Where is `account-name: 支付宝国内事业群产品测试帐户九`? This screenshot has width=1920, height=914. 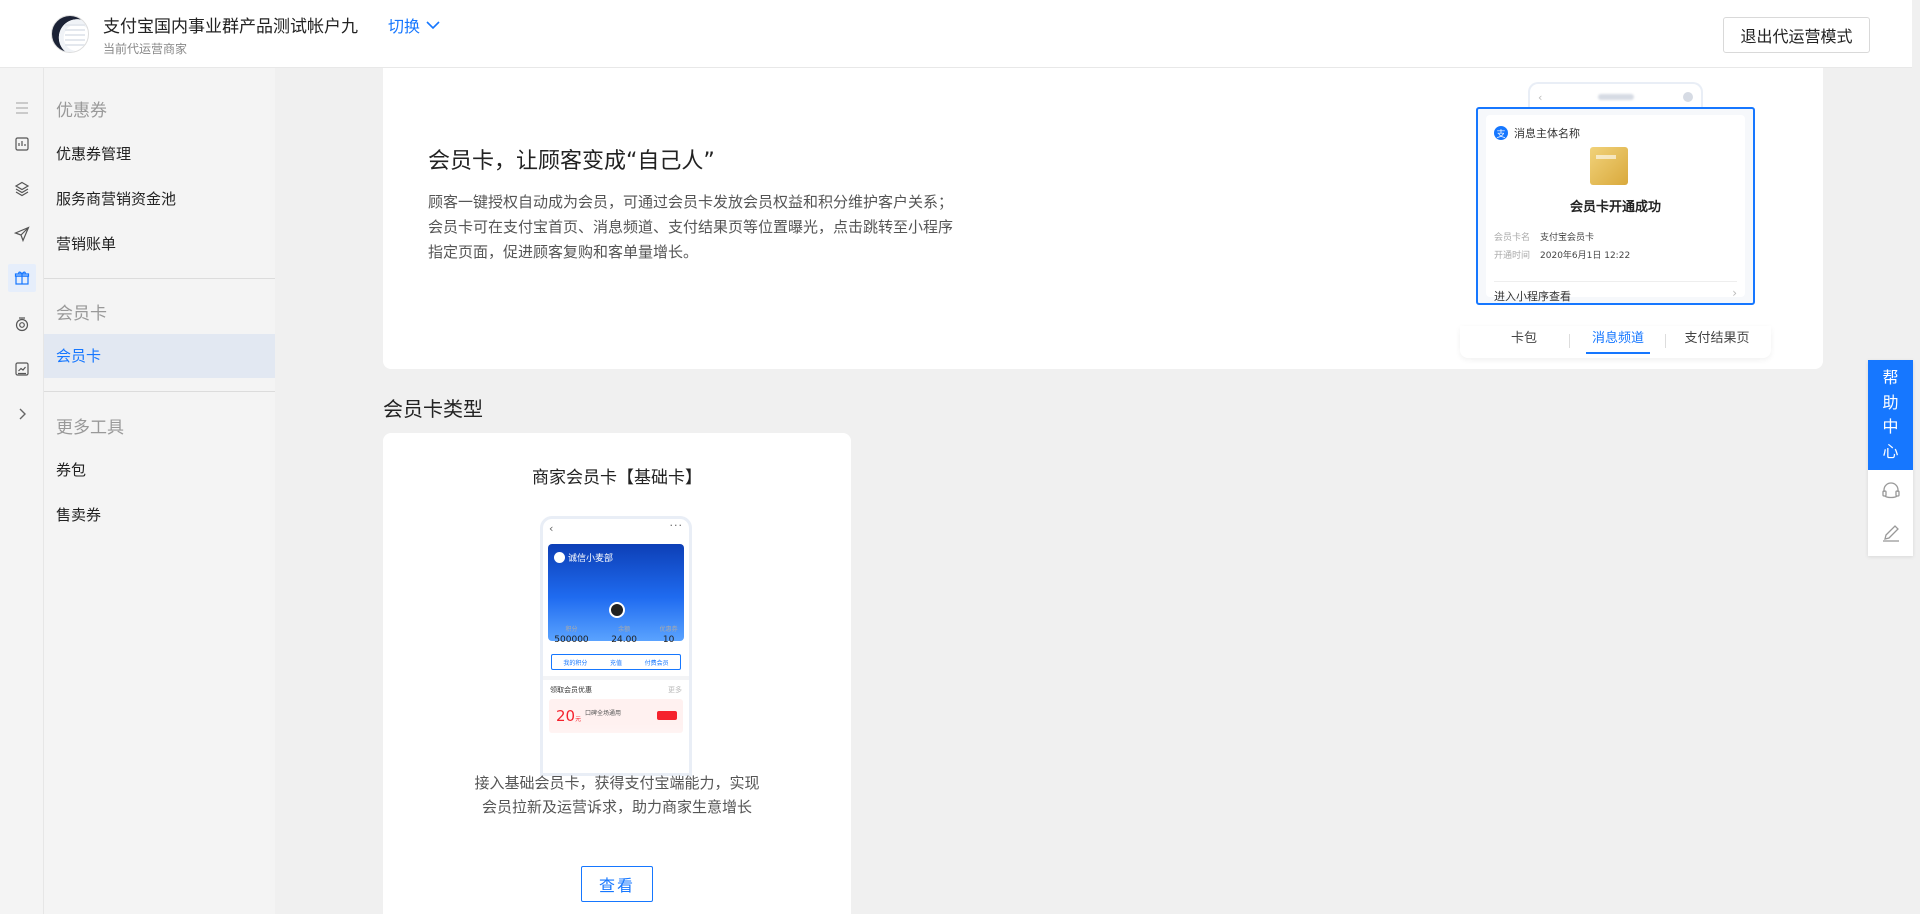 account-name: 支付宝国内事业群产品测试帐户九 is located at coordinates (230, 27).